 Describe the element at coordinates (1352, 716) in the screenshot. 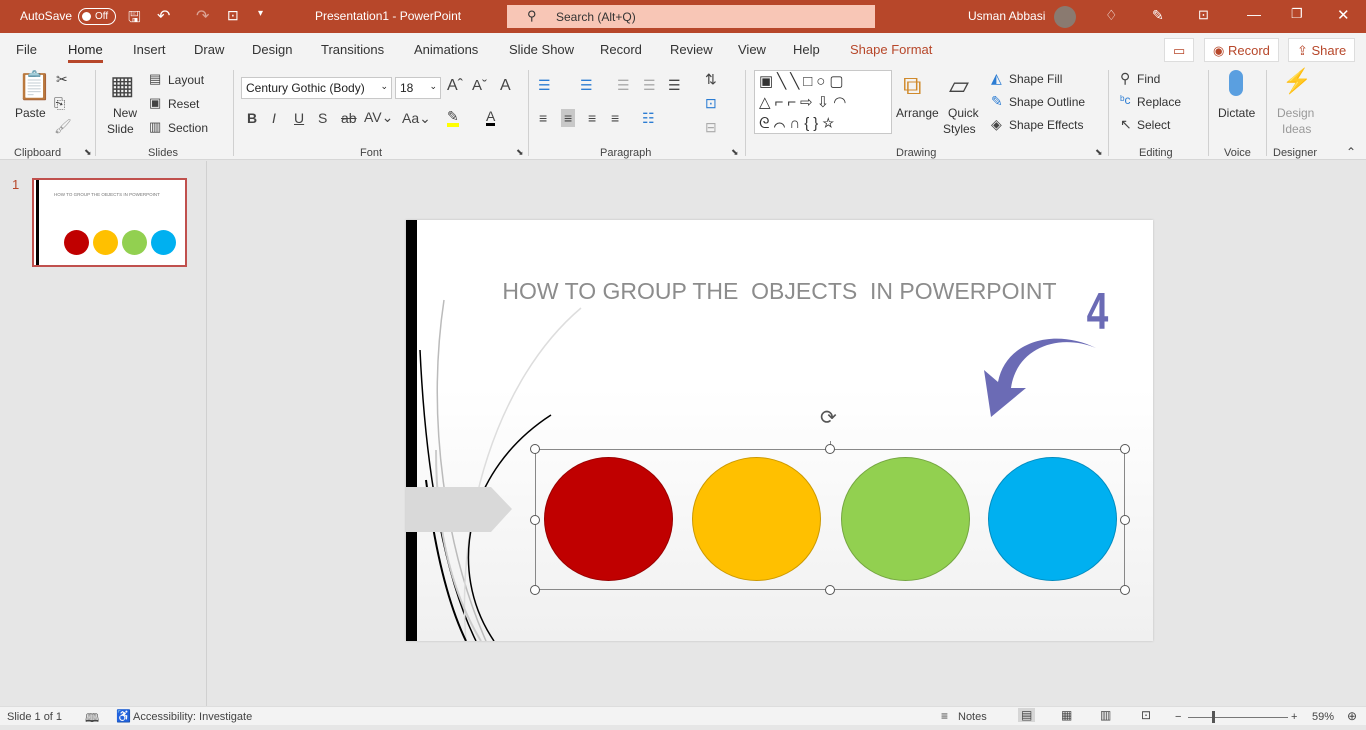

I see `fit-slide-icon: ⊕` at that location.